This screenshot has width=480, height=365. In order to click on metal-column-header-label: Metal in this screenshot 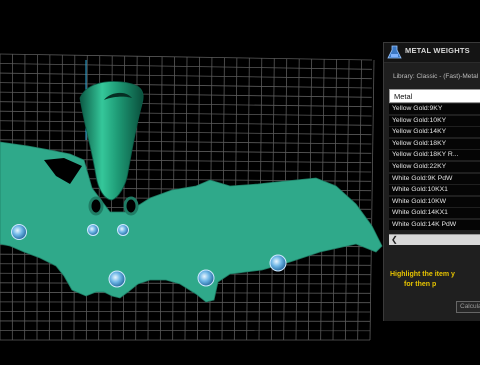, I will do `click(403, 96)`.